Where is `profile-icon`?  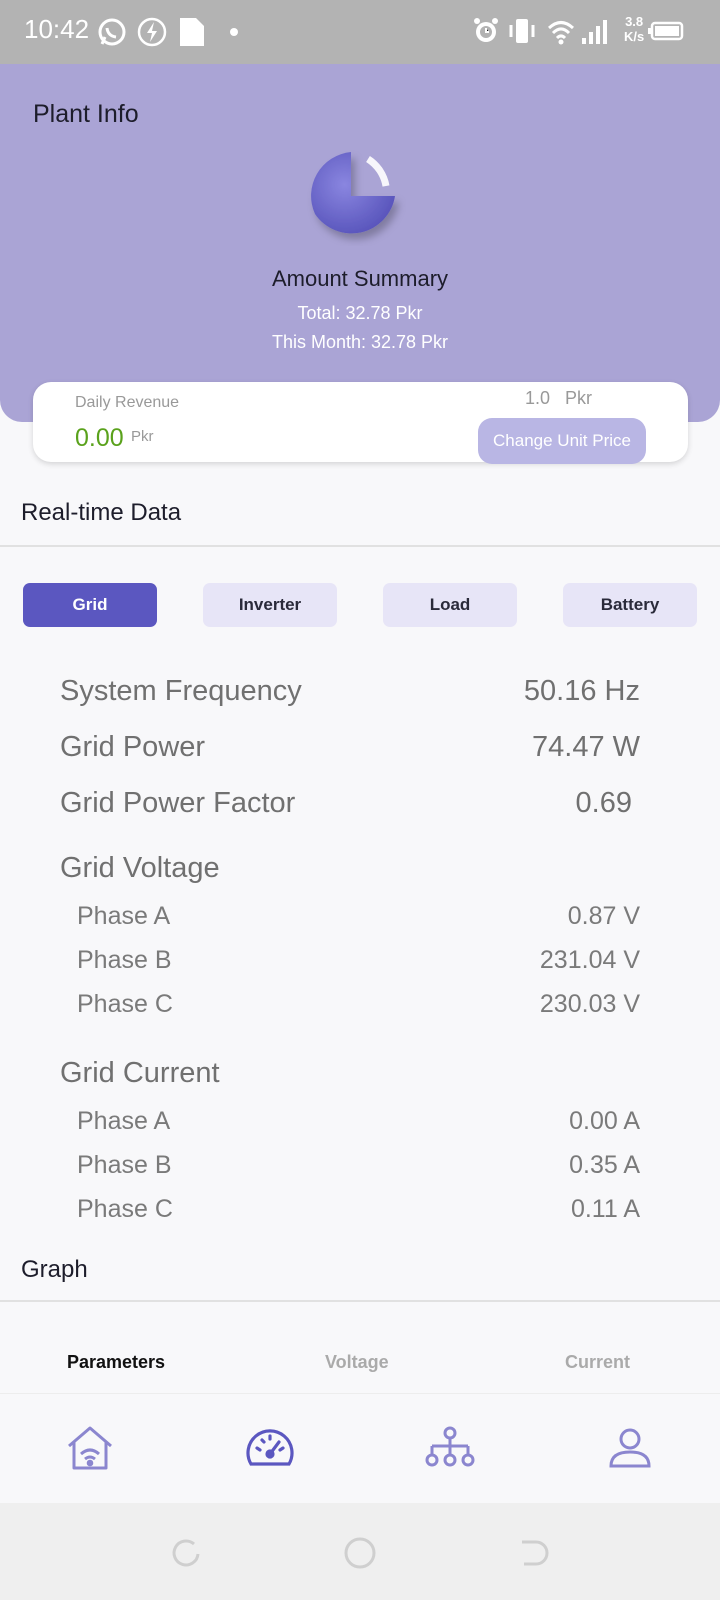 profile-icon is located at coordinates (630, 1448).